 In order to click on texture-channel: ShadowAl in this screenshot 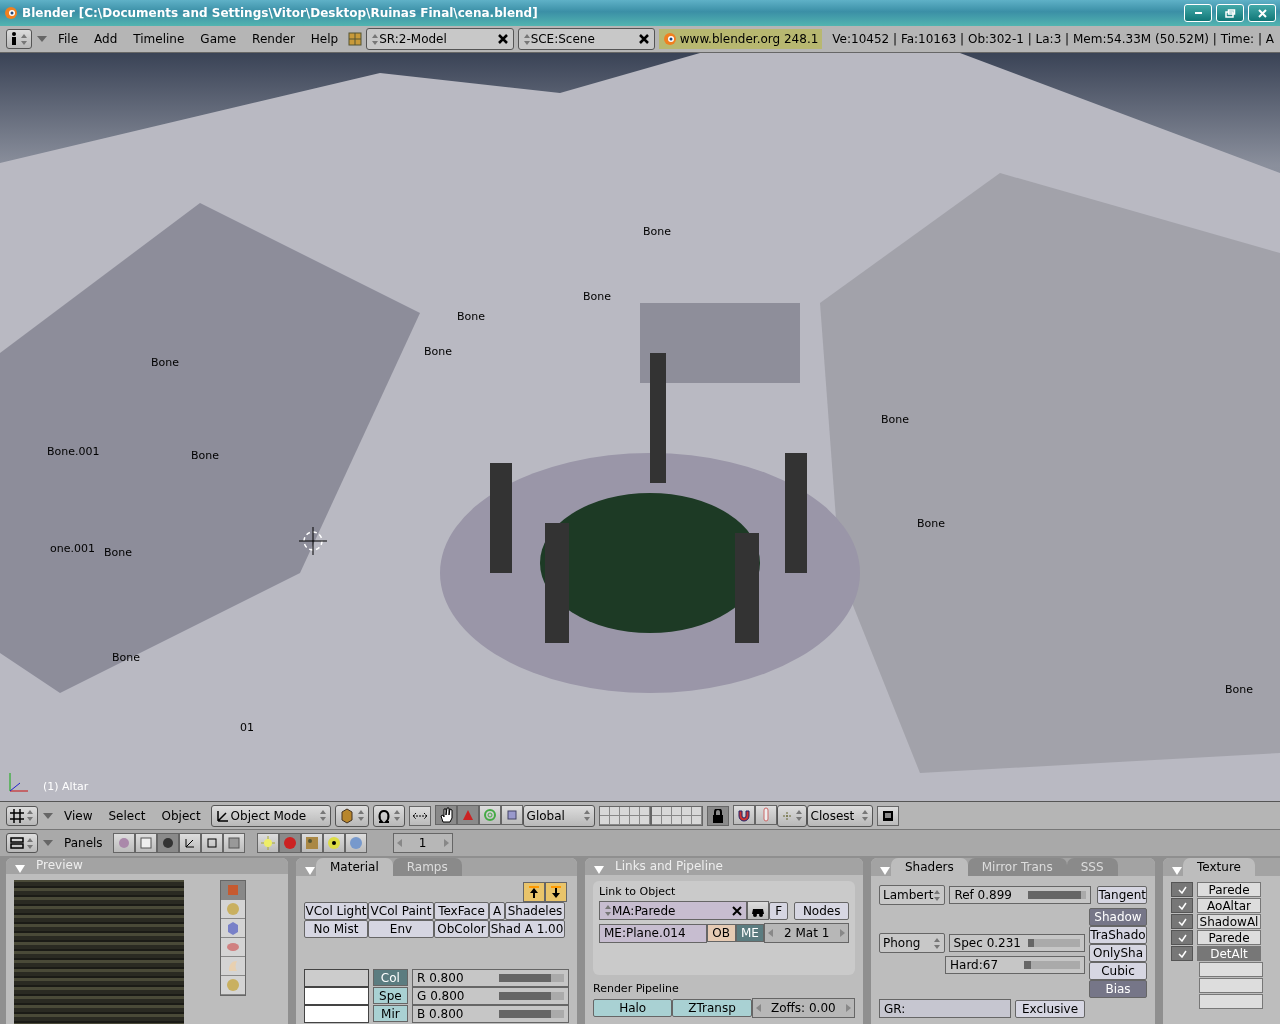, I will do `click(1229, 921)`.